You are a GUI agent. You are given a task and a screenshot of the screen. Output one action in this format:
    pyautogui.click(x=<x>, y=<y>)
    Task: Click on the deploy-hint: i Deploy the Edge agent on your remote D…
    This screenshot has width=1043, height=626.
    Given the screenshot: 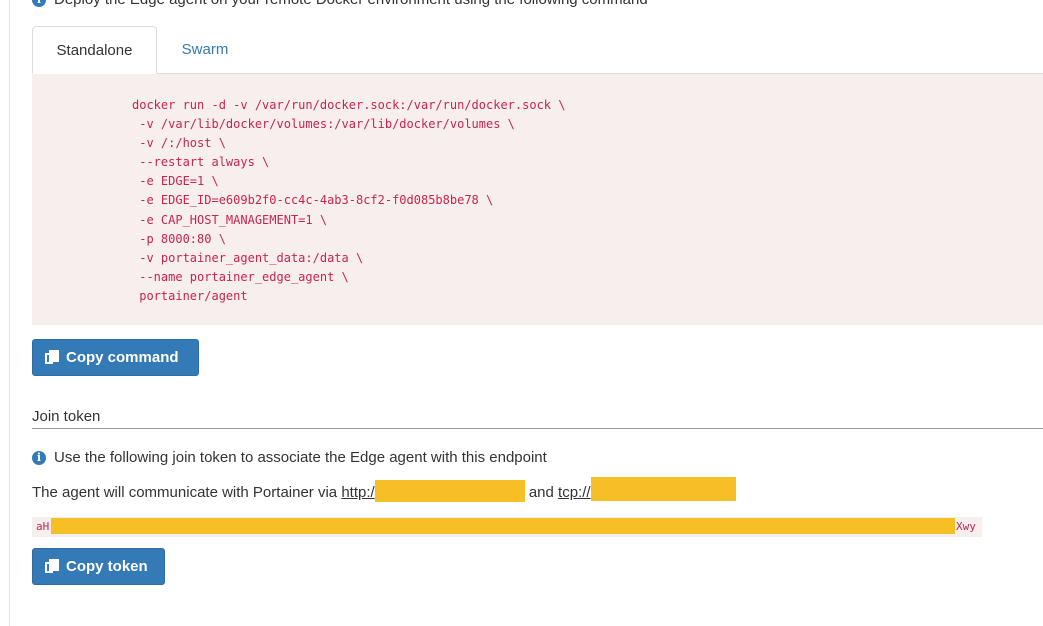 What is the action you would take?
    pyautogui.click(x=340, y=4)
    